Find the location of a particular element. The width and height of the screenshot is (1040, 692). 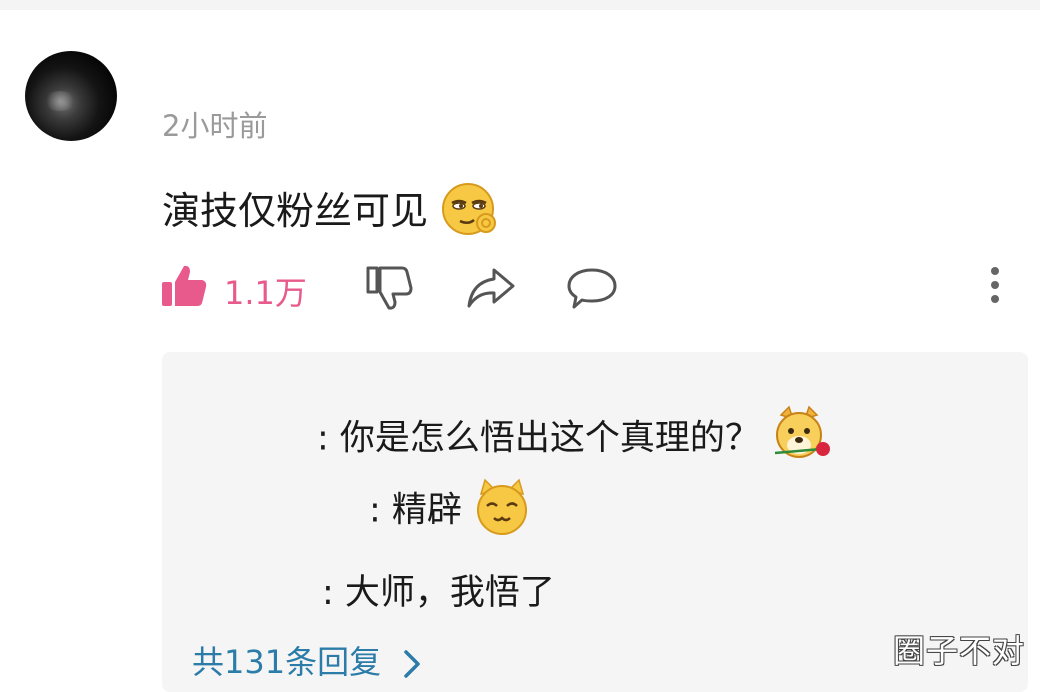

view-all-replies-link: 共131条回复 is located at coordinates (306, 660).